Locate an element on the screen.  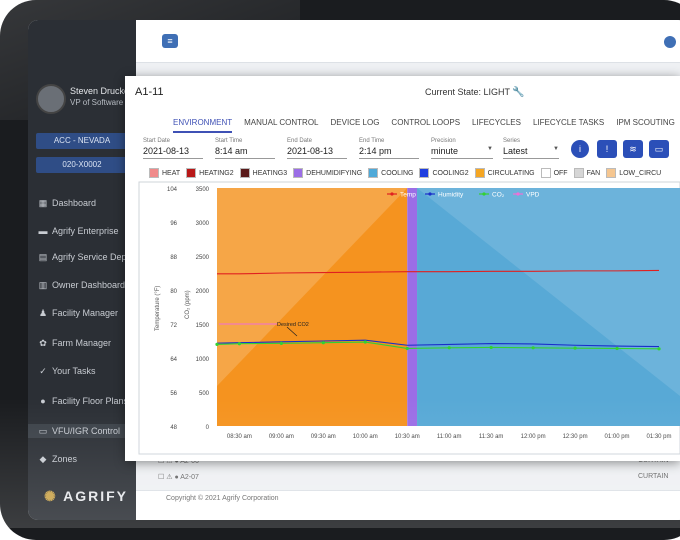
sidebar-item-label: Zones is located at coordinates (65, 459).